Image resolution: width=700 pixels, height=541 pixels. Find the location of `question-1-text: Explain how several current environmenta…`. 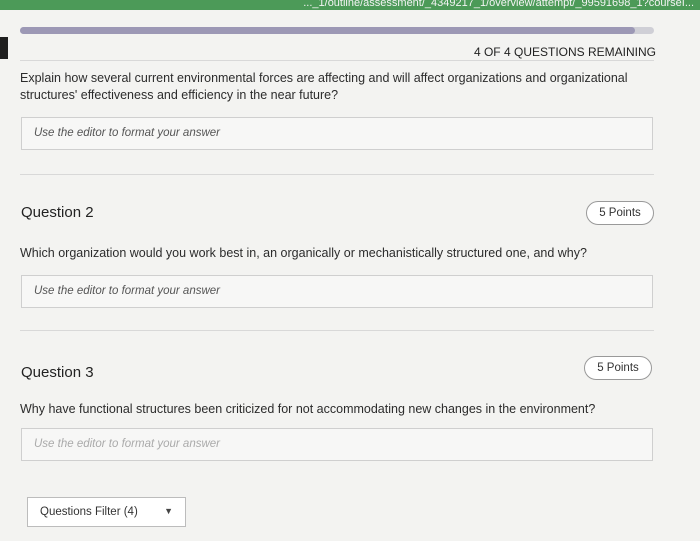

question-1-text: Explain how several current environmenta… is located at coordinates (324, 86).